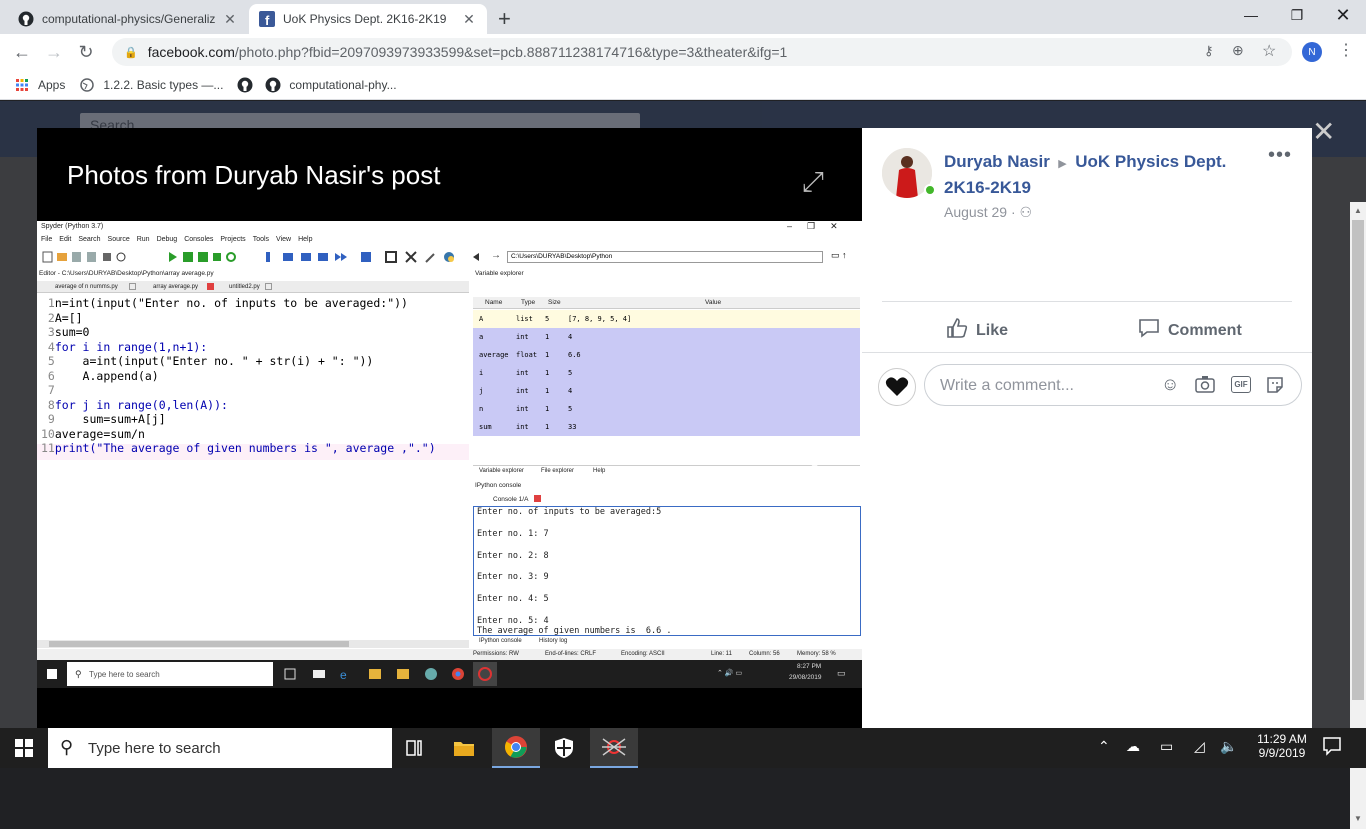  What do you see at coordinates (1297, 15) in the screenshot?
I see `restore-icon: ❐` at bounding box center [1297, 15].